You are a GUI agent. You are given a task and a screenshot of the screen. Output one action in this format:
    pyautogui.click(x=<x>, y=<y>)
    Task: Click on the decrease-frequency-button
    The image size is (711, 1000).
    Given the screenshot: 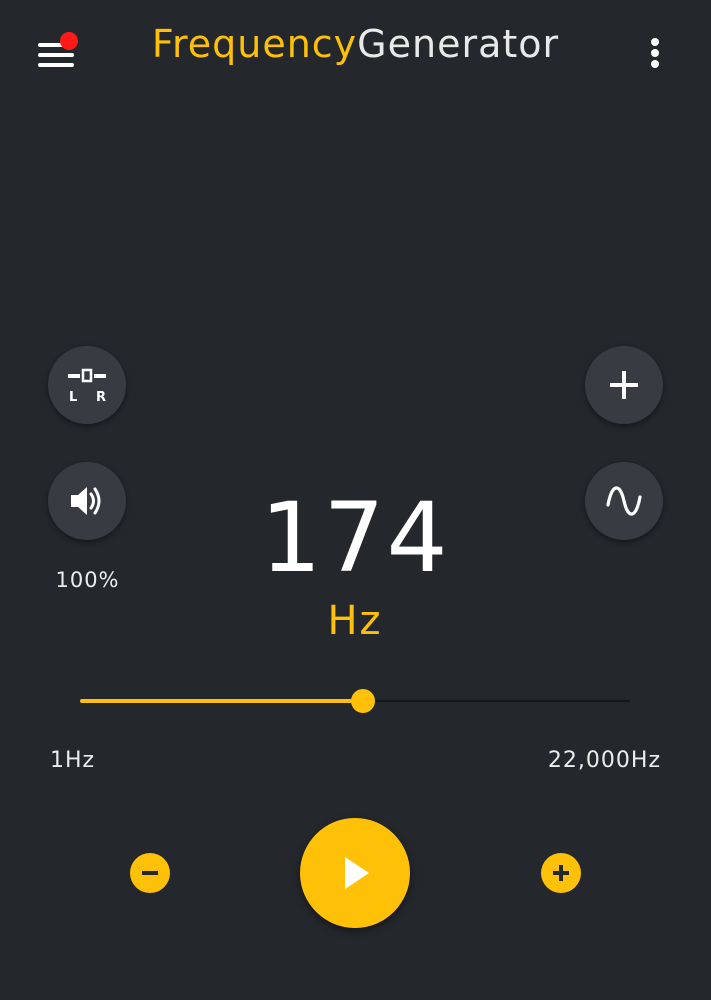 What is the action you would take?
    pyautogui.click(x=150, y=873)
    